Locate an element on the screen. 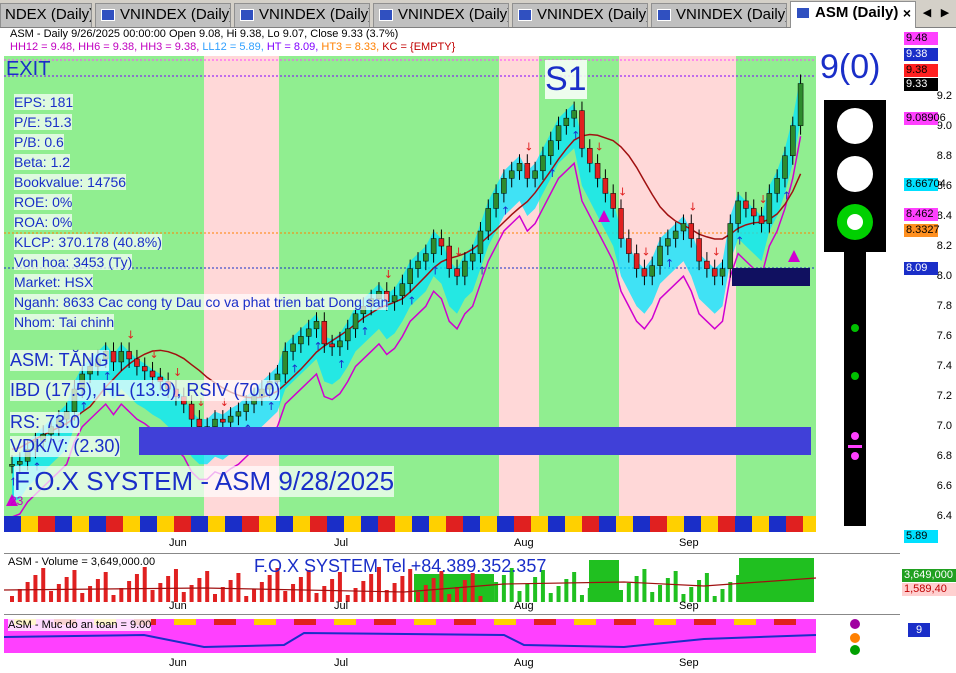 The image size is (956, 673). tab-scroll-right-icon: ▶ is located at coordinates (945, 13).